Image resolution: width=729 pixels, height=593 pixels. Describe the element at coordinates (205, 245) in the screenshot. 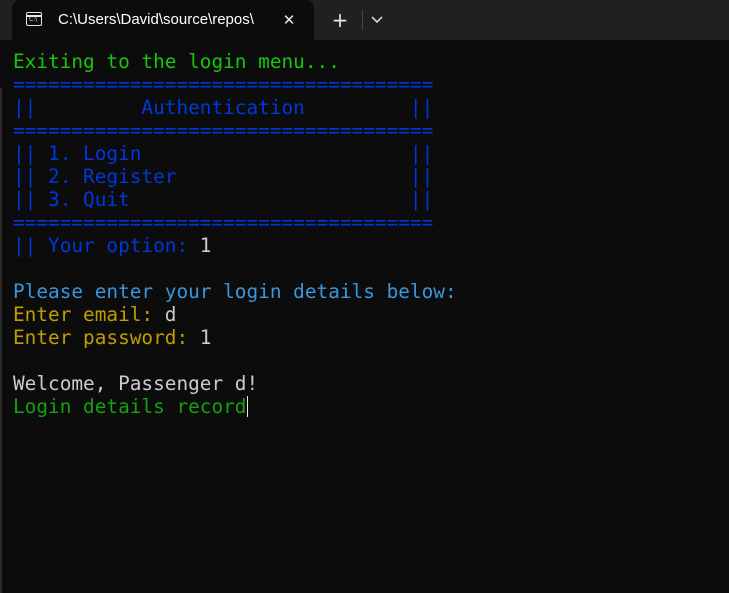

I see `option-input-value: 1` at that location.